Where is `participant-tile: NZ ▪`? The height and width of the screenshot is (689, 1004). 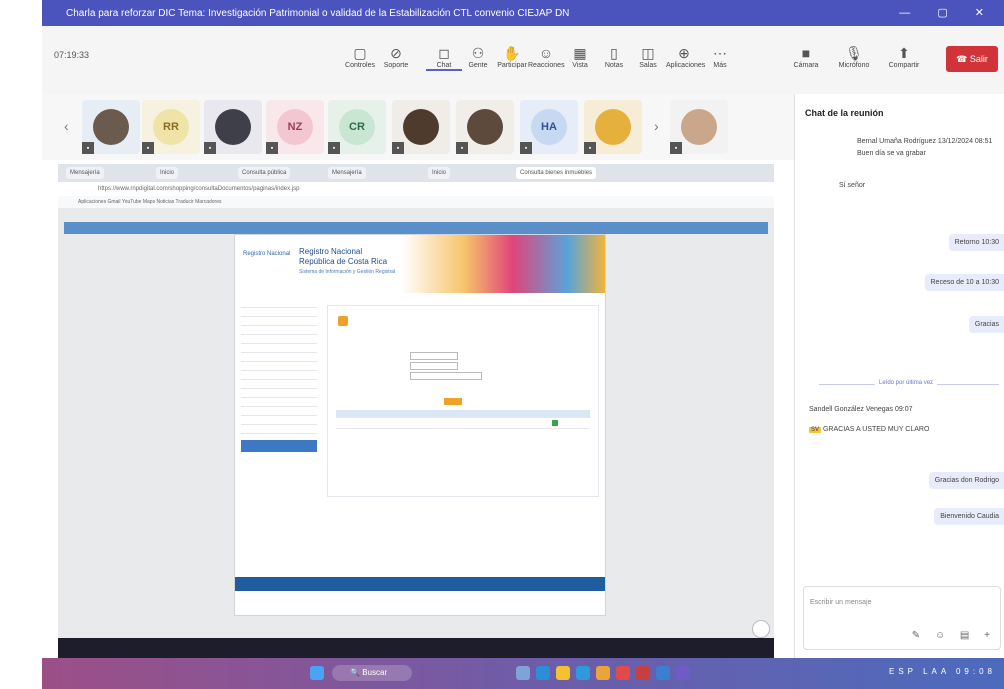 participant-tile: NZ ▪ is located at coordinates (295, 127).